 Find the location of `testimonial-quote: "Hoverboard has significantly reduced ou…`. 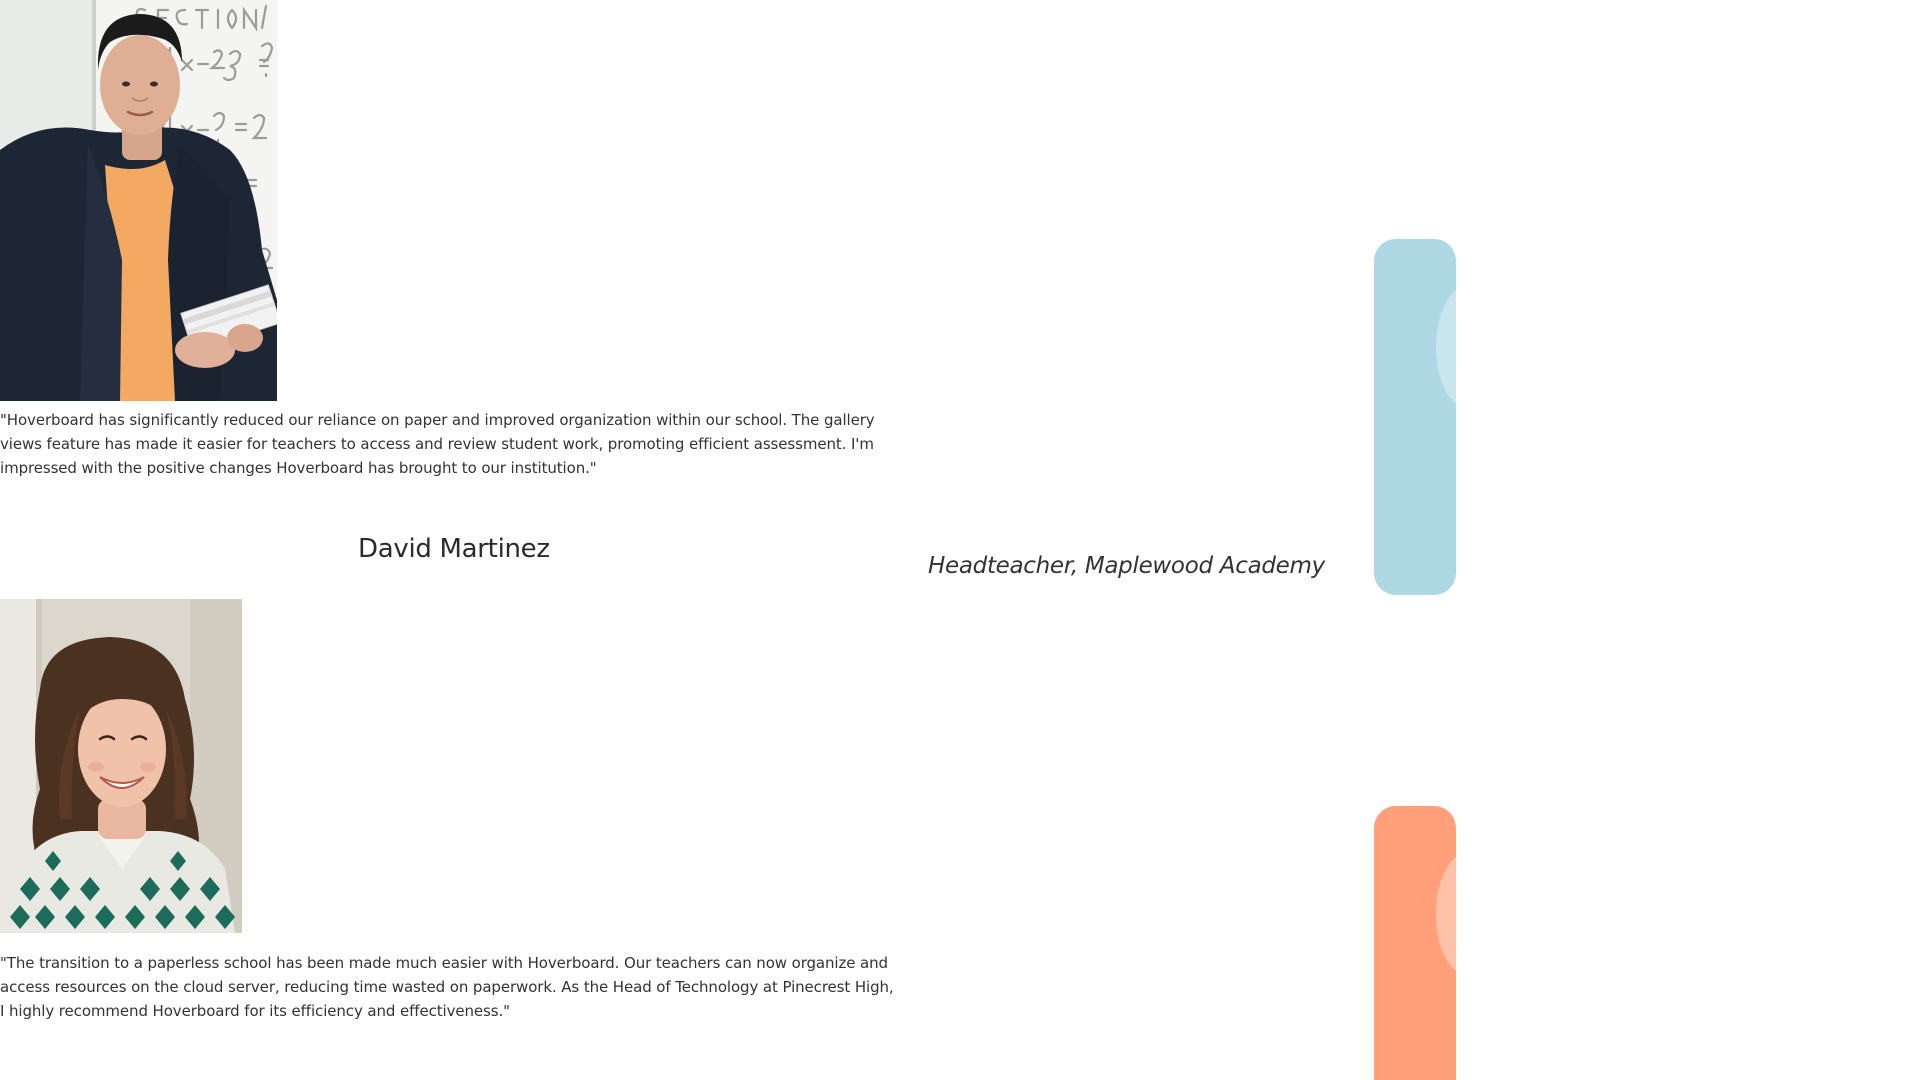

testimonial-quote: "Hoverboard has significantly reduced ou… is located at coordinates (437, 444).